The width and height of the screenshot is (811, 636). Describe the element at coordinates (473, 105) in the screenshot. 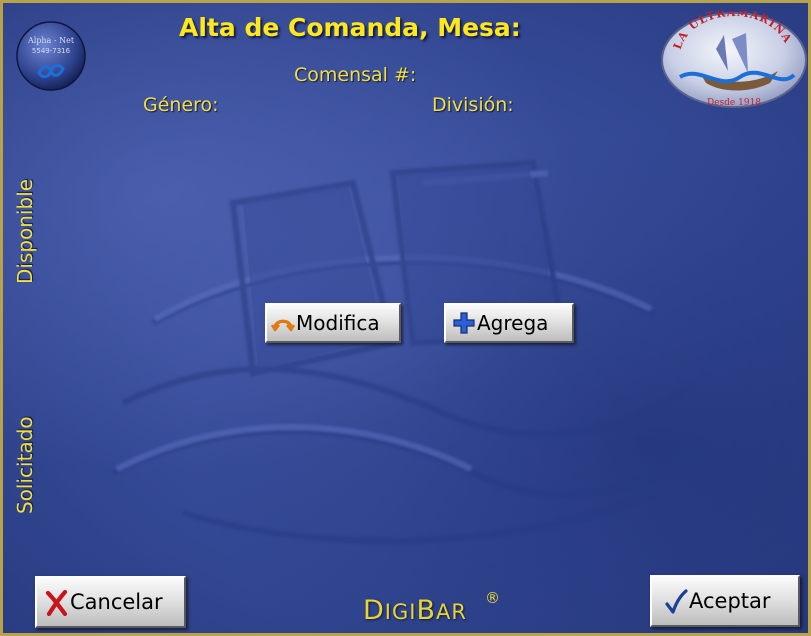

I see `division-label: División:` at that location.